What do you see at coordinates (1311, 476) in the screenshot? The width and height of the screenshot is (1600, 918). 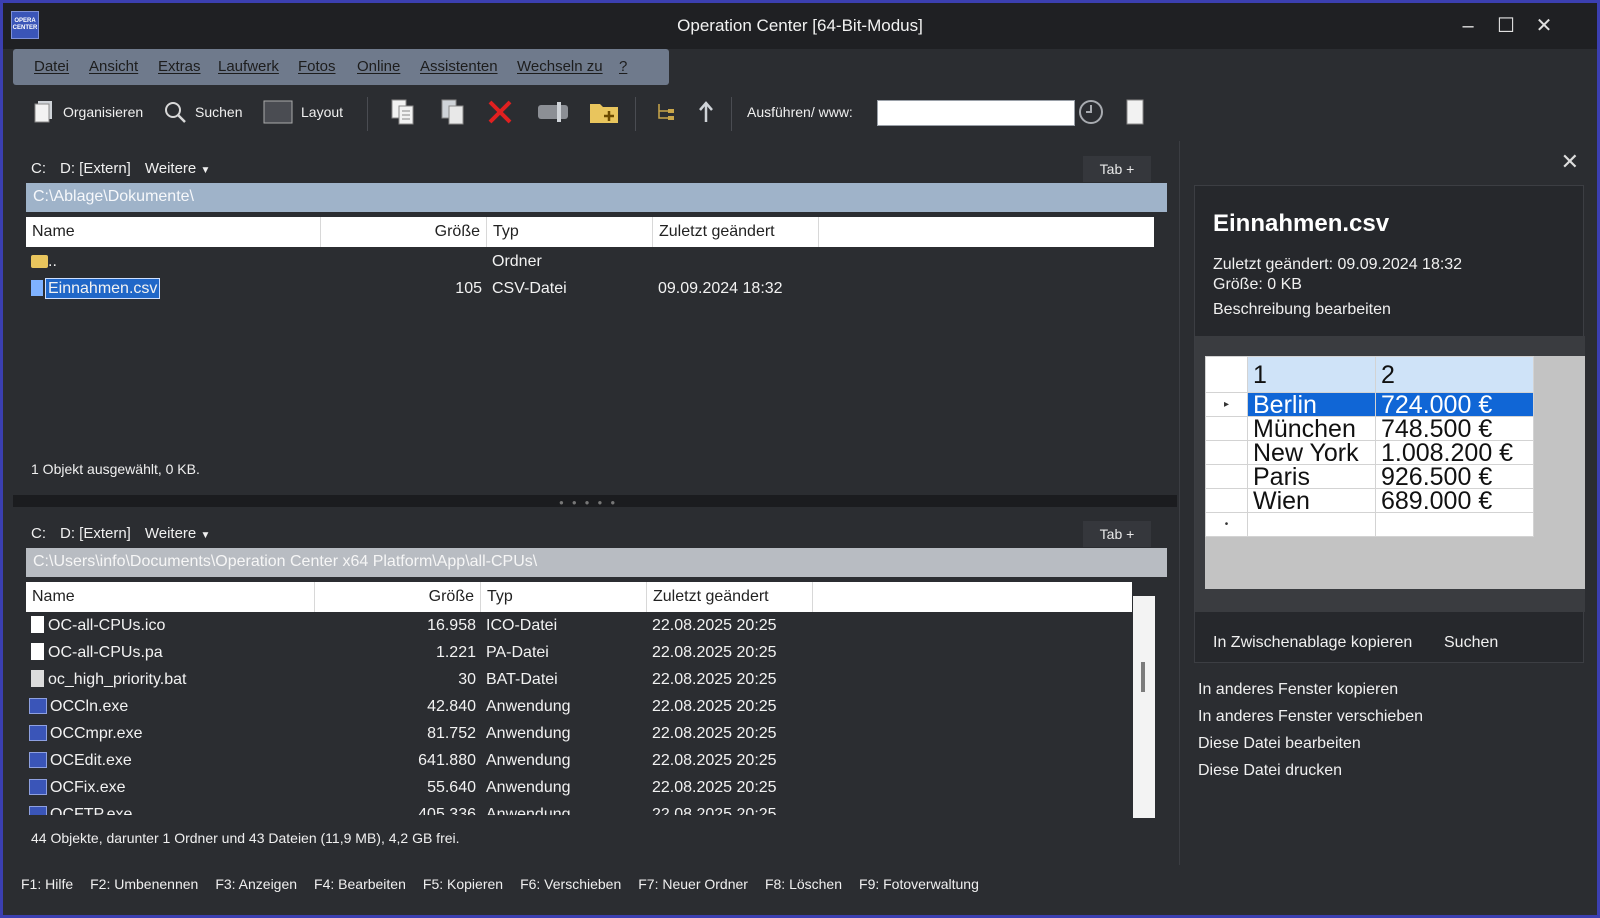 I see `grid-cell: Paris` at bounding box center [1311, 476].